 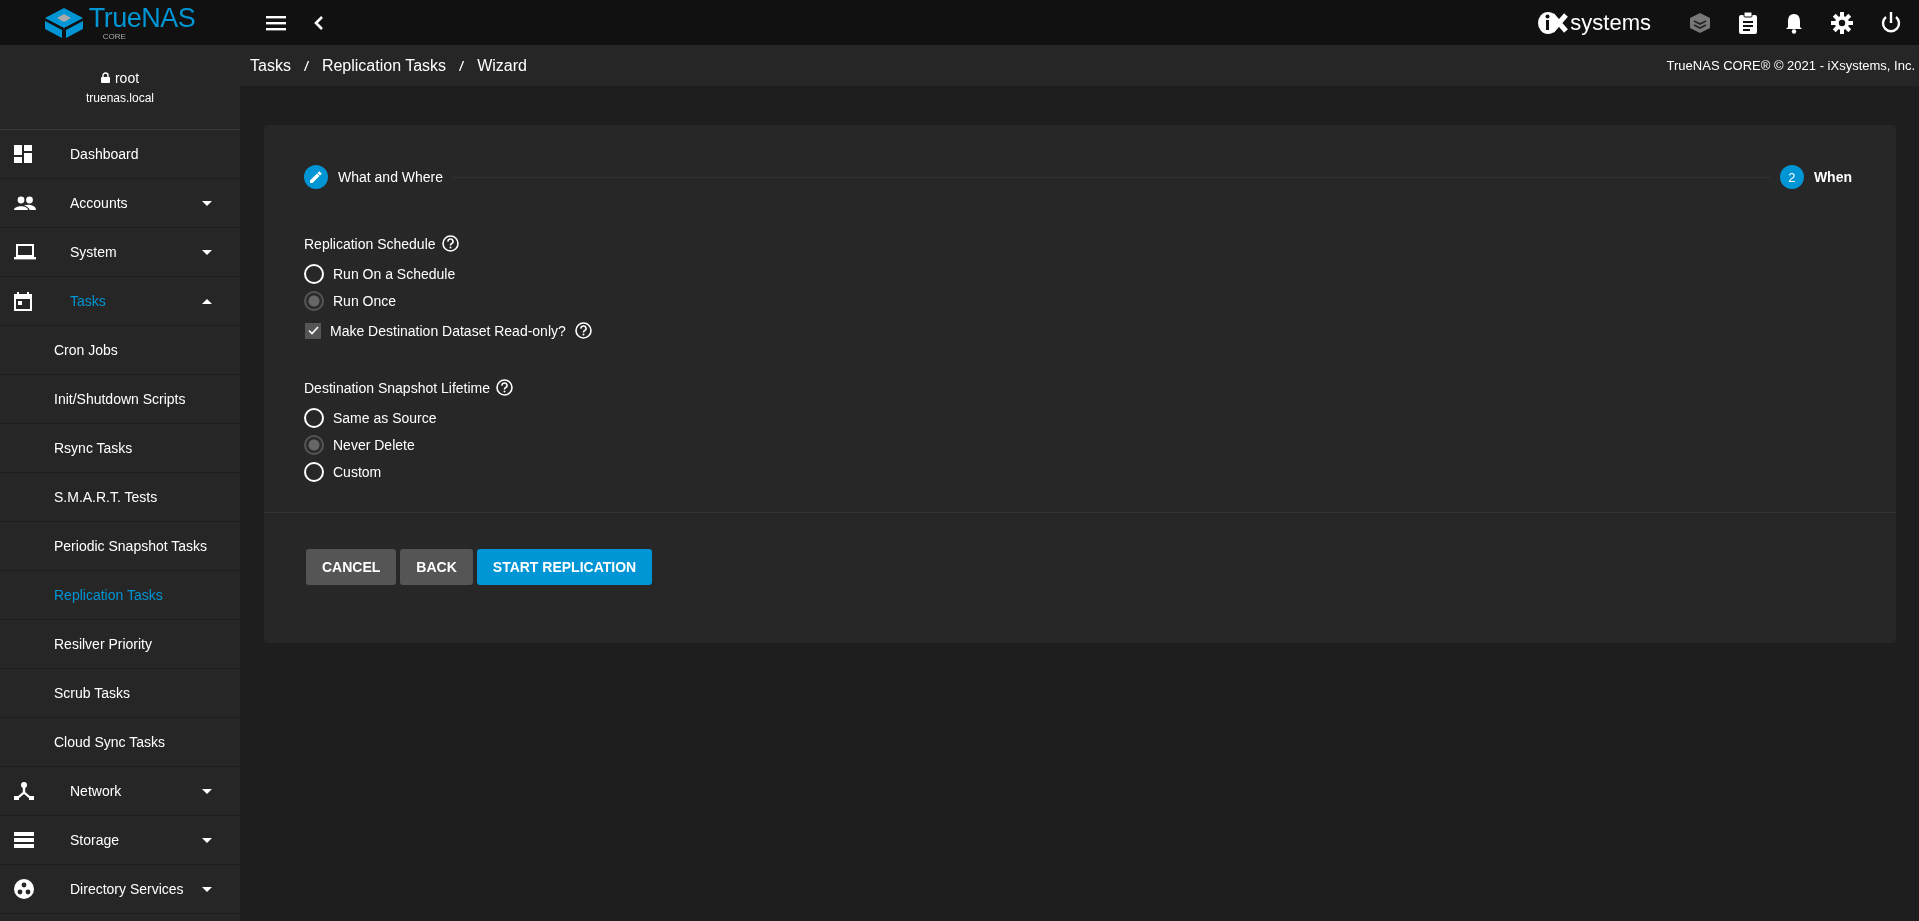 I want to click on sidebar-item: Directory Services, so click(x=120, y=889).